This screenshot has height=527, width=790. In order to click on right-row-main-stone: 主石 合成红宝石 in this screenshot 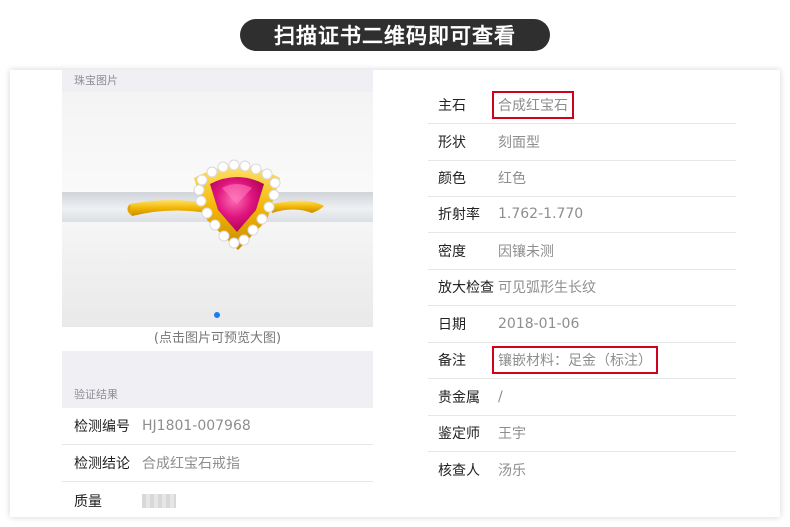, I will do `click(582, 105)`.